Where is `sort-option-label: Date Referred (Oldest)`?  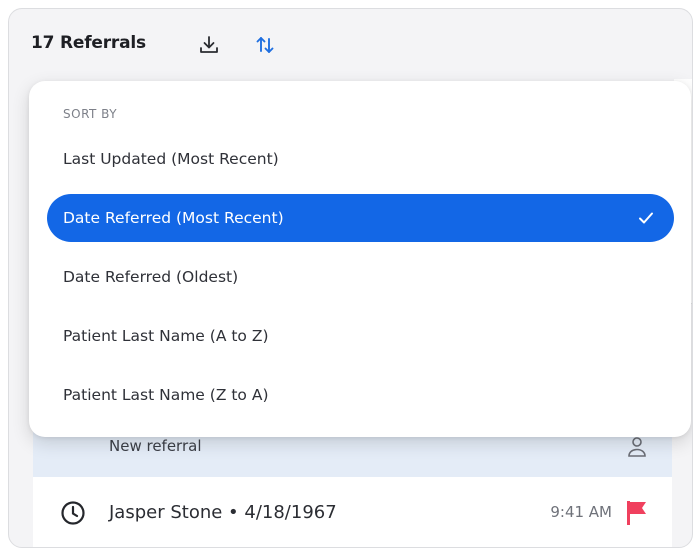 sort-option-label: Date Referred (Oldest) is located at coordinates (151, 277).